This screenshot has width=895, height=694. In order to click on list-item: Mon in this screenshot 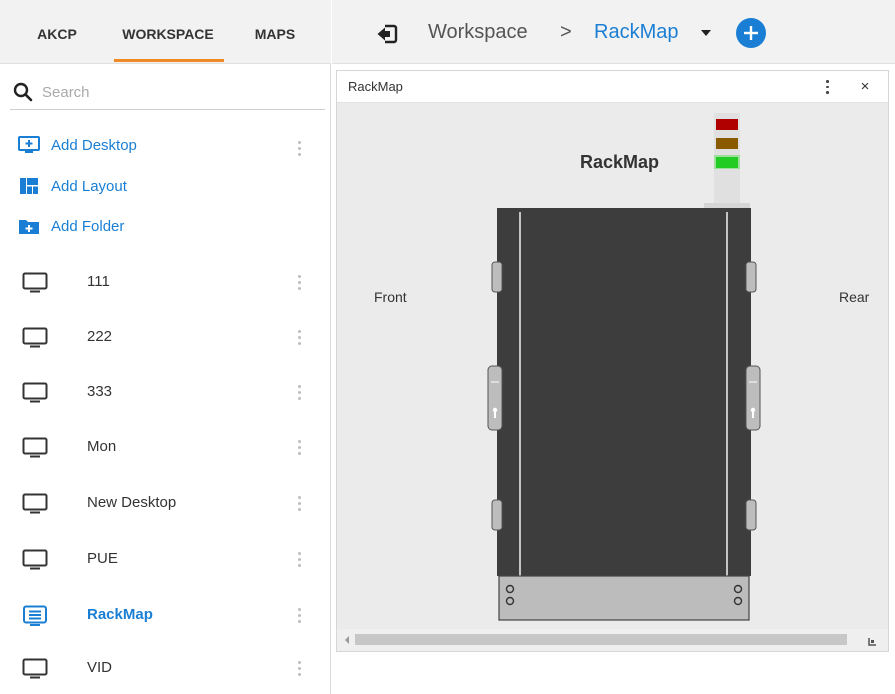, I will do `click(165, 447)`.